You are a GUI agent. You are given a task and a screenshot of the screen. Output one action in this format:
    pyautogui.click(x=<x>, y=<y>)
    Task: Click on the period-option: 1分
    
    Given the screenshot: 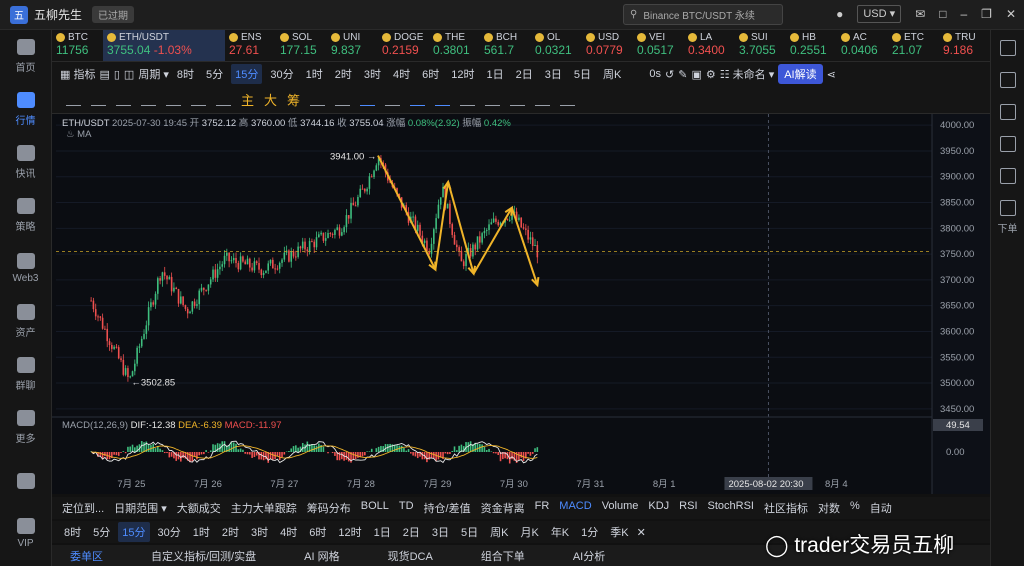 What is the action you would take?
    pyautogui.click(x=589, y=532)
    